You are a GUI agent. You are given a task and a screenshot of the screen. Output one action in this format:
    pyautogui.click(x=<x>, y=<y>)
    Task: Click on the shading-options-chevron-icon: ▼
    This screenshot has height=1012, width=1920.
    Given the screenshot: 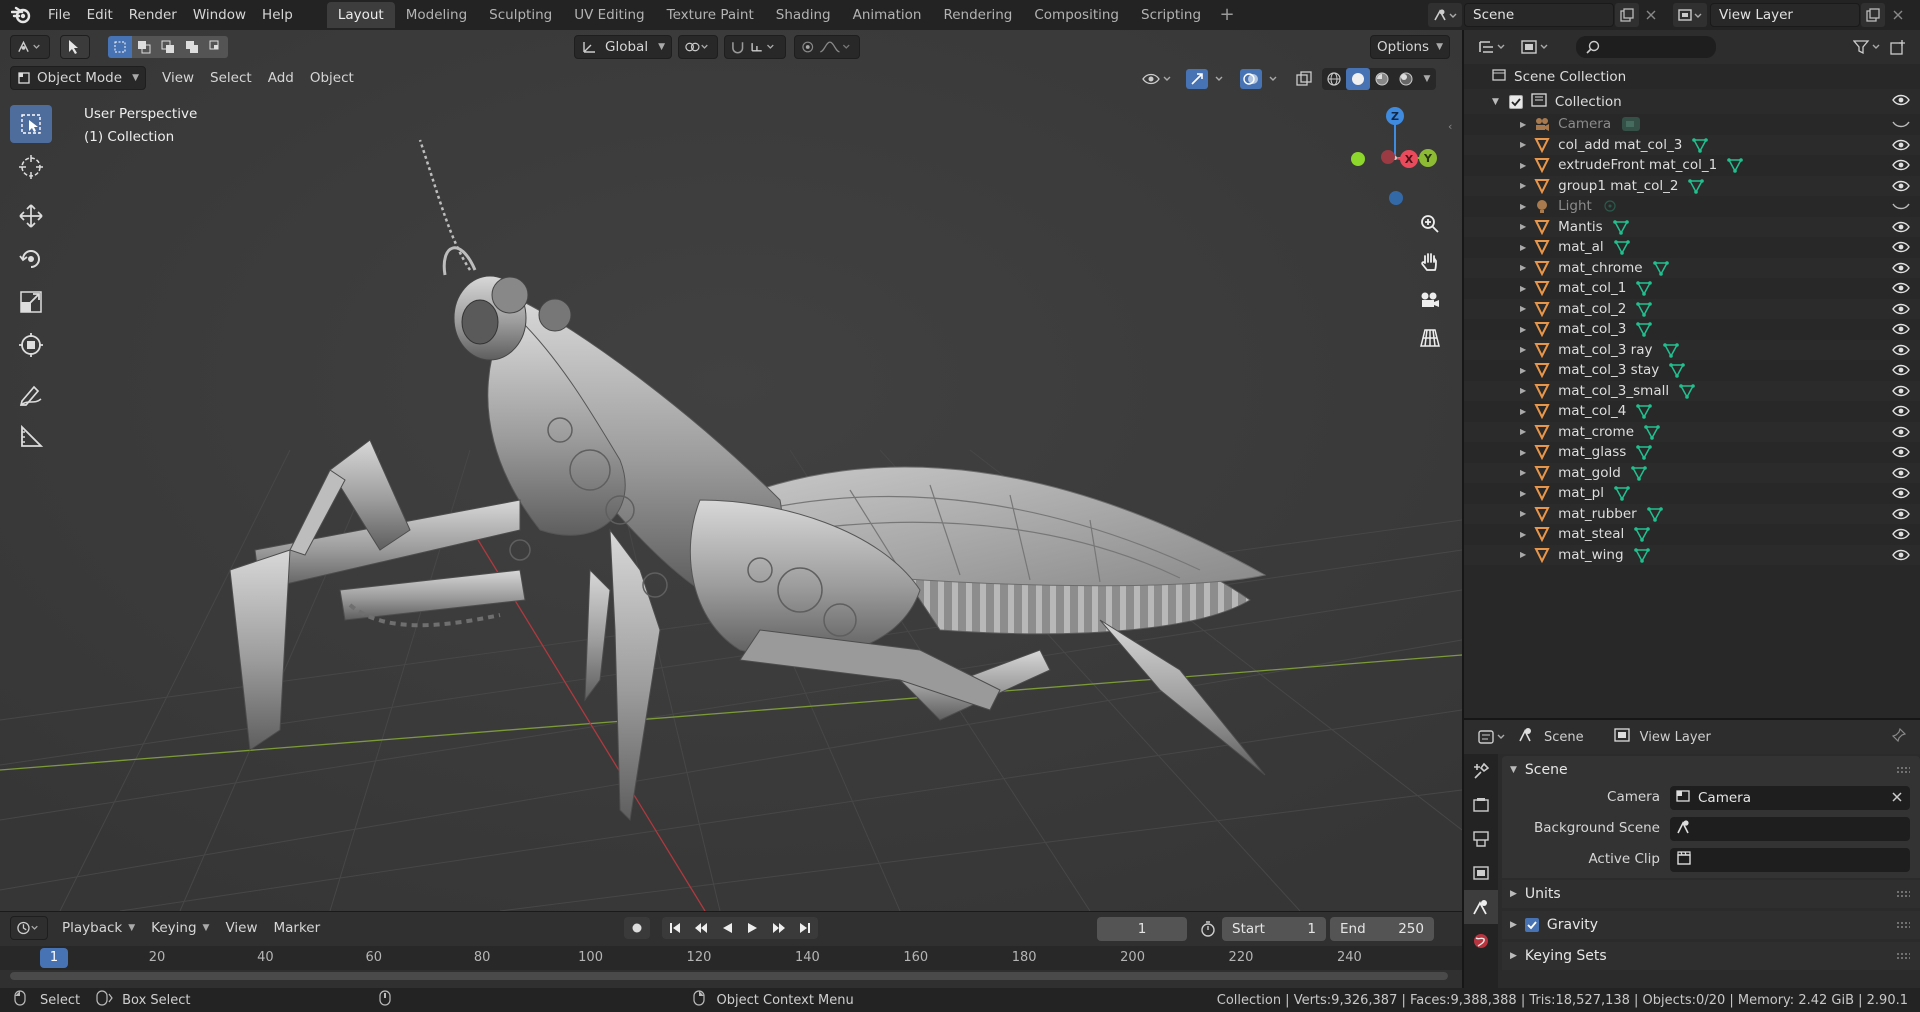 What is the action you would take?
    pyautogui.click(x=1427, y=79)
    